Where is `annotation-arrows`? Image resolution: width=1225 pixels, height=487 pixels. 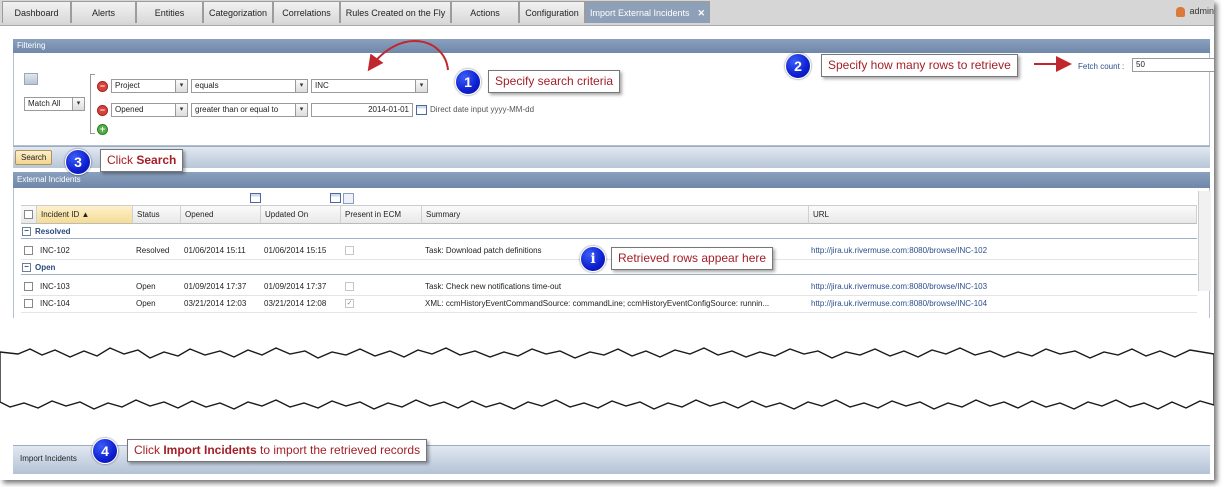
annotation-arrows is located at coordinates (719, 56).